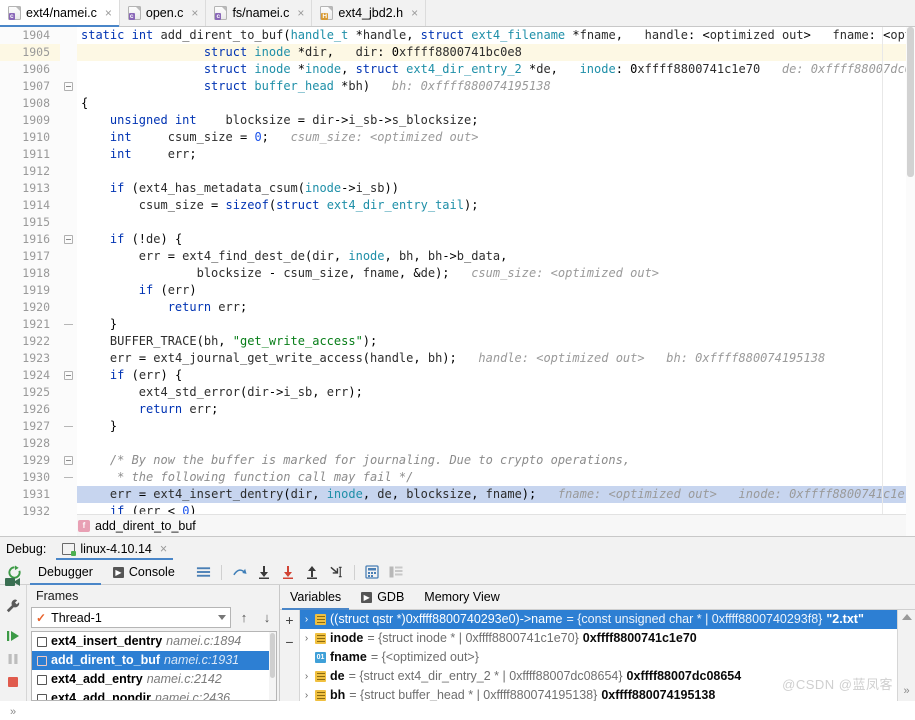 The image size is (915, 720). Describe the element at coordinates (264, 572) in the screenshot. I see `step-over-button` at that location.